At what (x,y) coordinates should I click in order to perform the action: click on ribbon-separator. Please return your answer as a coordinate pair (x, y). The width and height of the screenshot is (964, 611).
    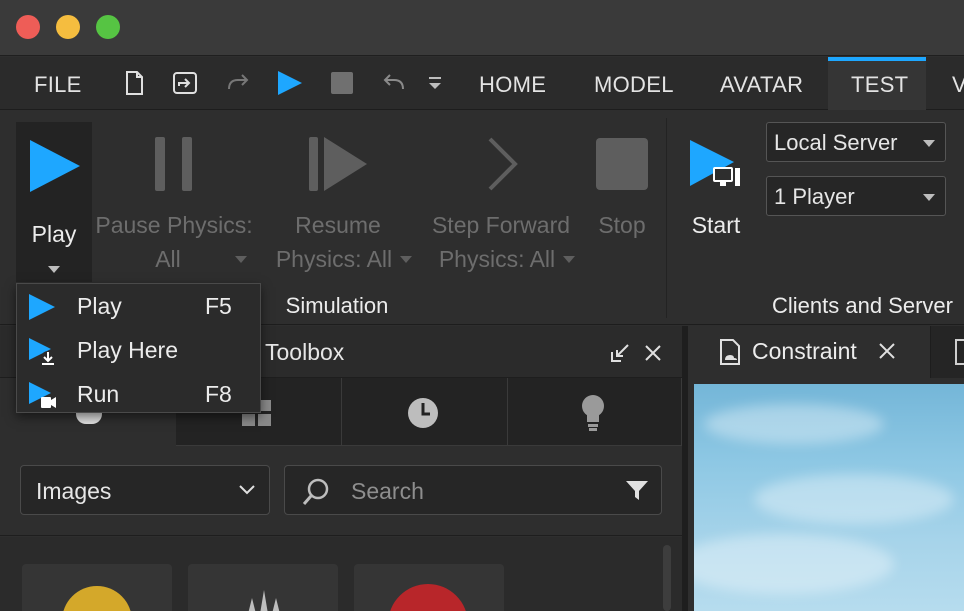
    Looking at the image, I should click on (666, 218).